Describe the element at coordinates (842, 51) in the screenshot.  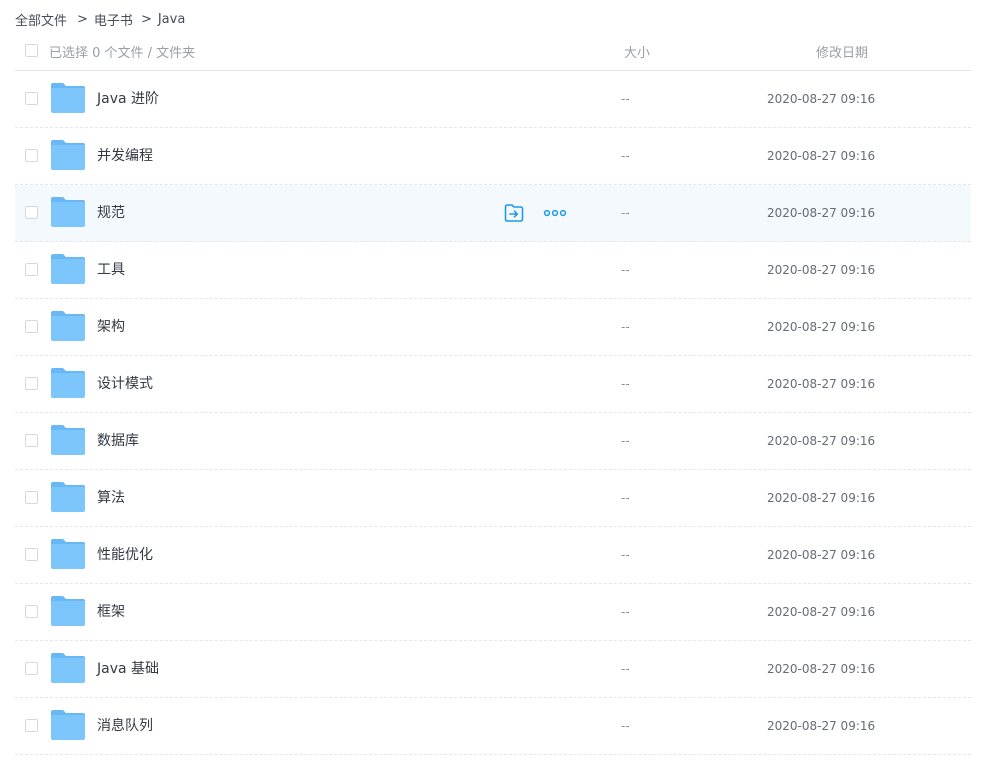
I see `date-column-header: 修改日期` at that location.